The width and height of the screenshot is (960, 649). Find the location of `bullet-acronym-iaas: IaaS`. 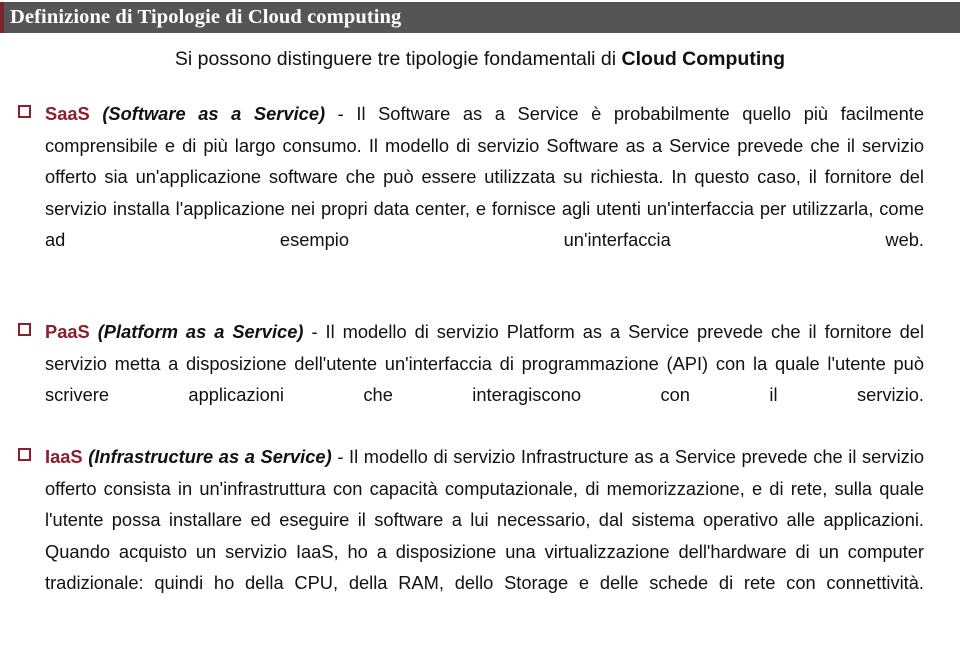

bullet-acronym-iaas: IaaS is located at coordinates (64, 457).